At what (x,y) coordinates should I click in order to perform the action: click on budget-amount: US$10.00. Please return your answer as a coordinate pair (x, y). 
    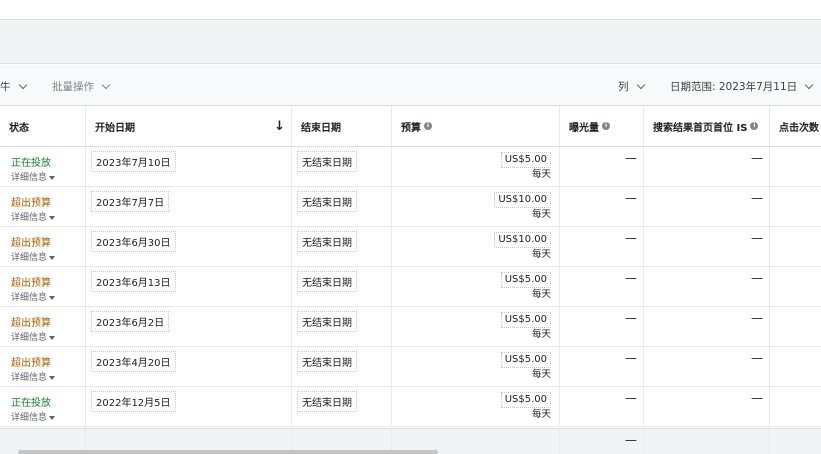
    Looking at the image, I should click on (522, 240).